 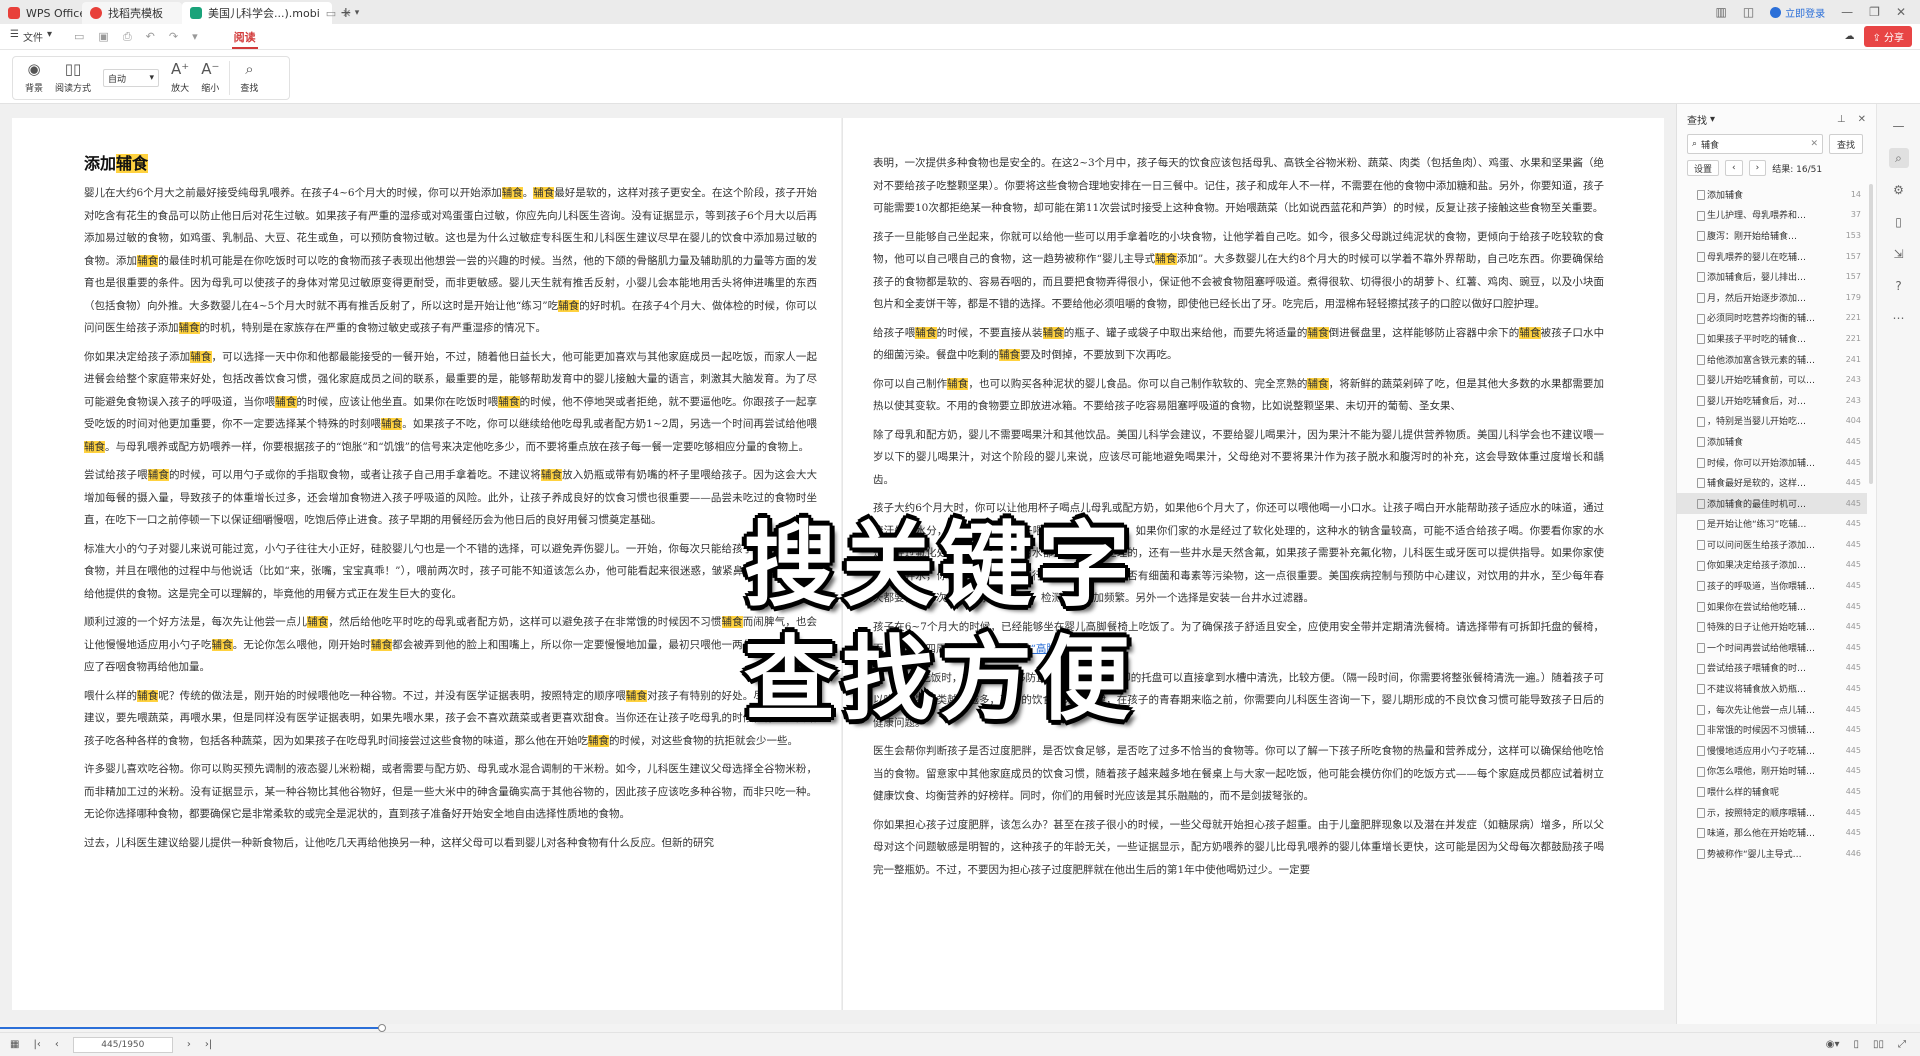 What do you see at coordinates (122, 1044) in the screenshot?
I see `page-number-input: 445/1950` at bounding box center [122, 1044].